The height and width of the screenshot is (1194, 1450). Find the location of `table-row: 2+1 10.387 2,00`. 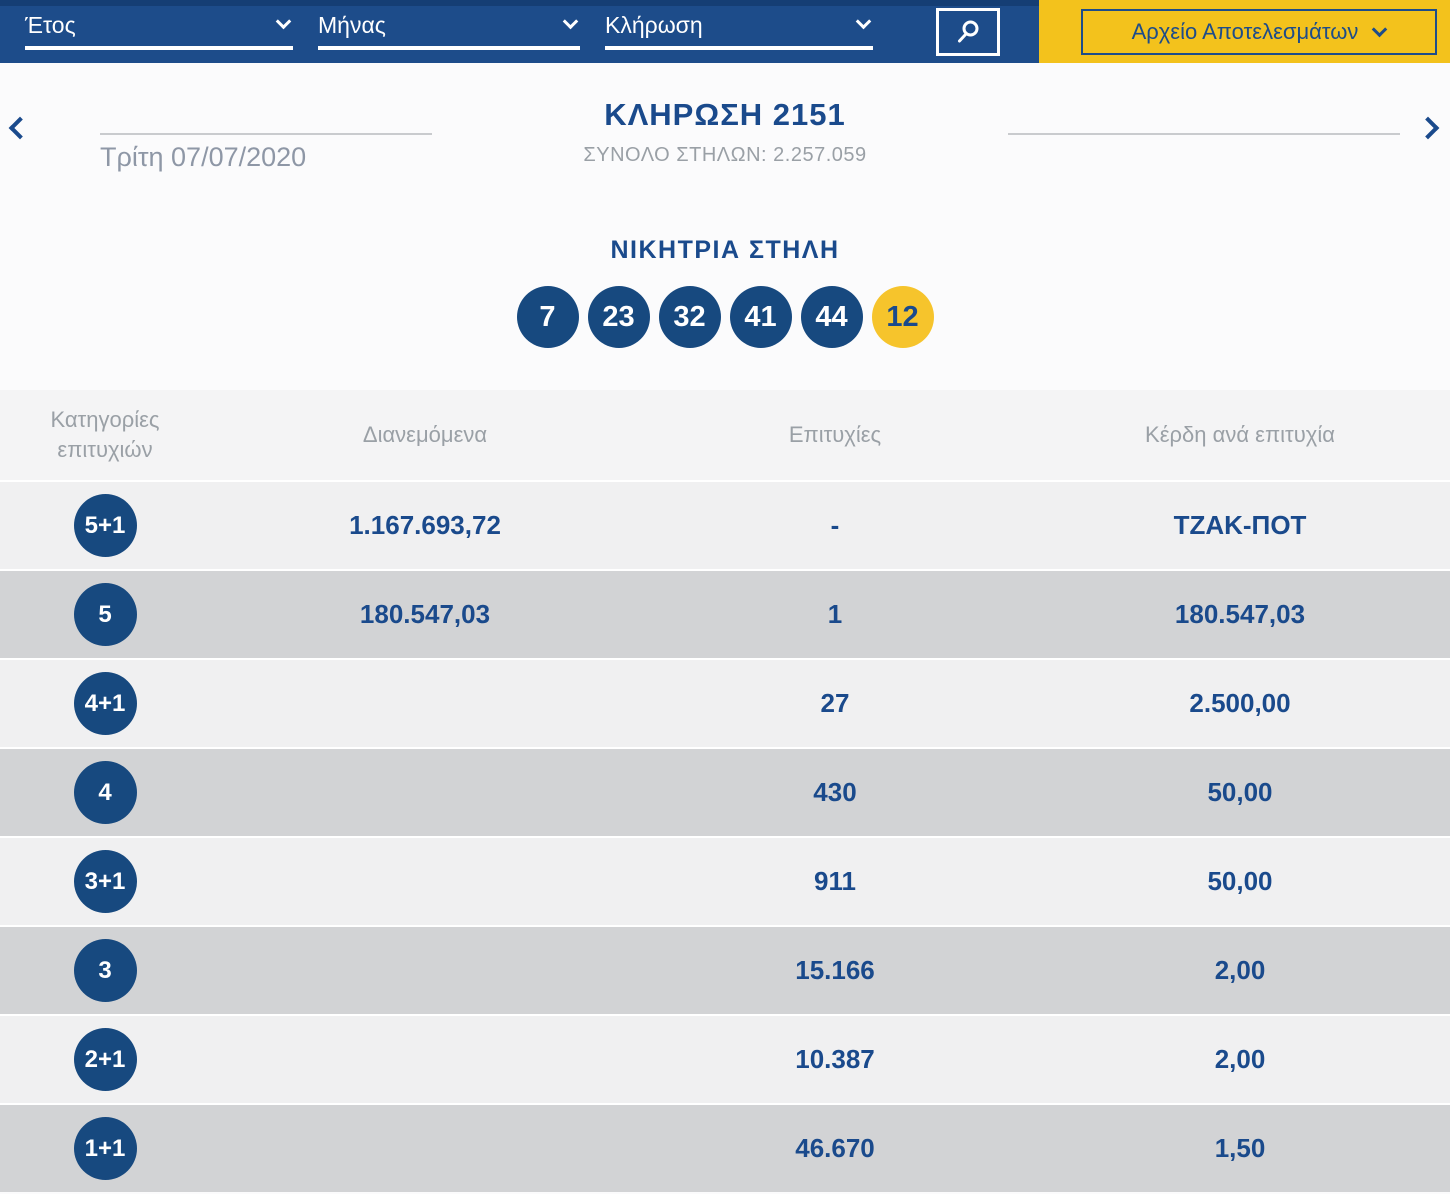

table-row: 2+1 10.387 2,00 is located at coordinates (725, 1058).